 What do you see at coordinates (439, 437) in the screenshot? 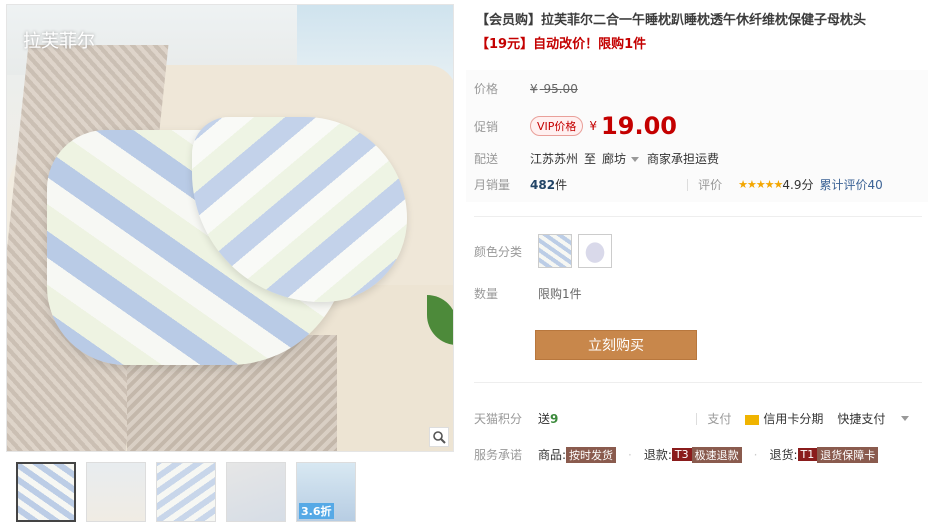
I see `zoom-icon` at bounding box center [439, 437].